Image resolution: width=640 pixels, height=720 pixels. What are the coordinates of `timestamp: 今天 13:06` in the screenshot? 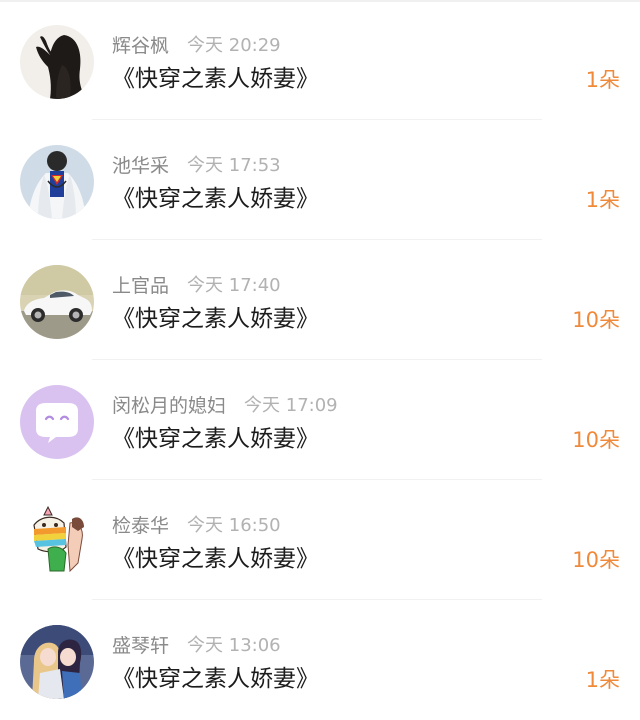 It's located at (234, 645).